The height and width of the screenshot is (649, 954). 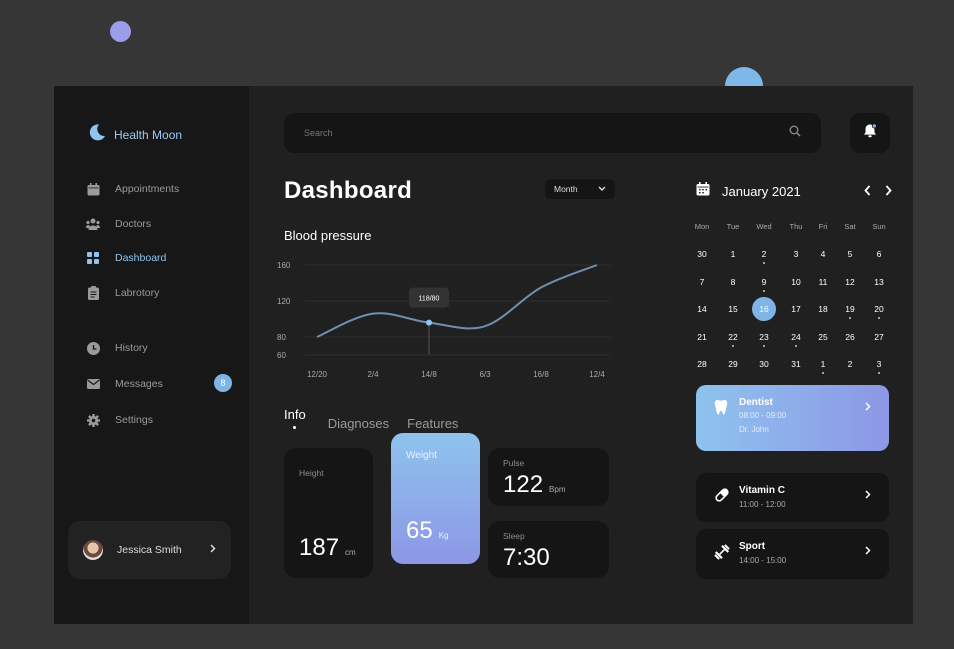 What do you see at coordinates (97, 134) in the screenshot?
I see `moon-icon` at bounding box center [97, 134].